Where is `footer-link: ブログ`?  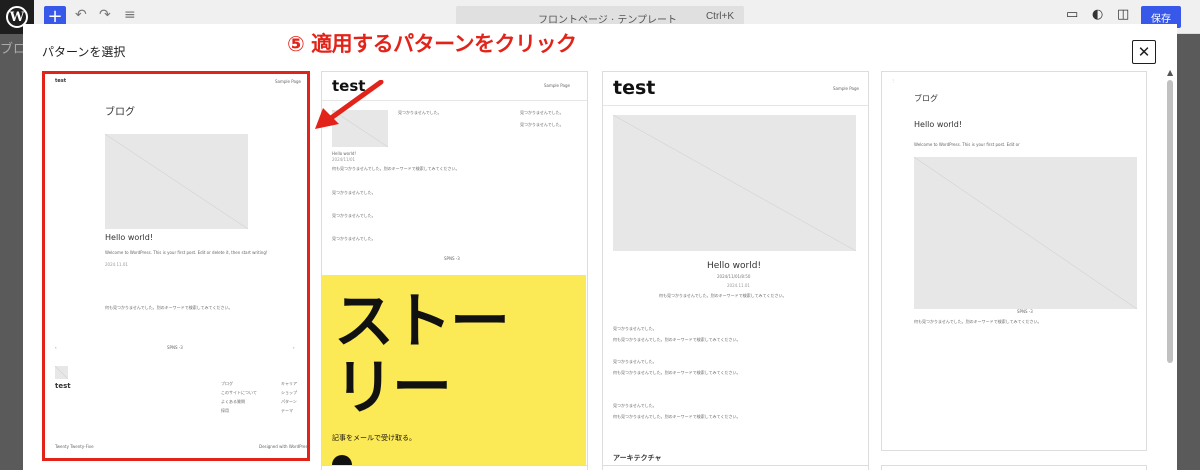 footer-link: ブログ is located at coordinates (227, 383).